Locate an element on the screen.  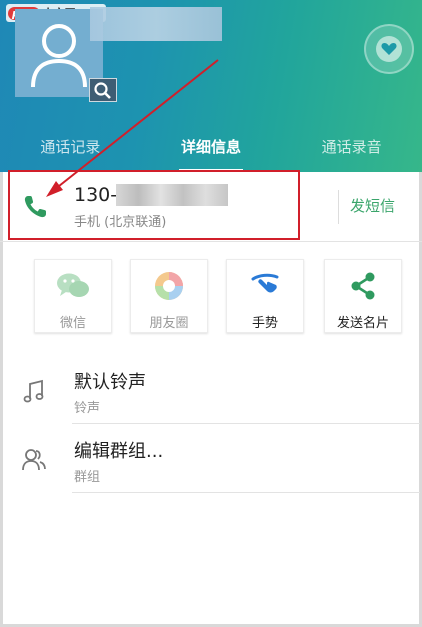
heart-icon is located at coordinates (389, 49).